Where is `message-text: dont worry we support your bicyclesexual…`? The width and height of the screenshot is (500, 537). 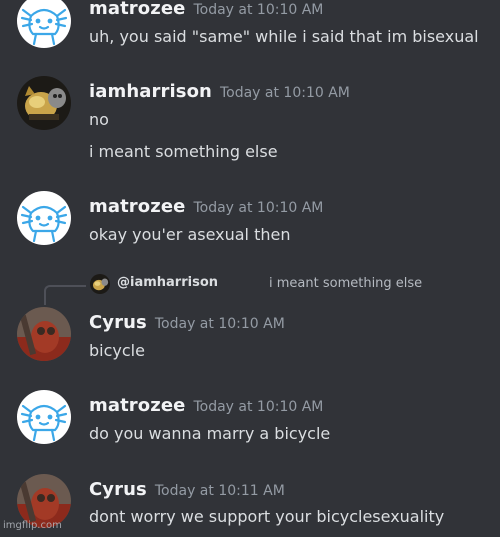
message-text: dont worry we support your bicyclesexual… is located at coordinates (267, 516).